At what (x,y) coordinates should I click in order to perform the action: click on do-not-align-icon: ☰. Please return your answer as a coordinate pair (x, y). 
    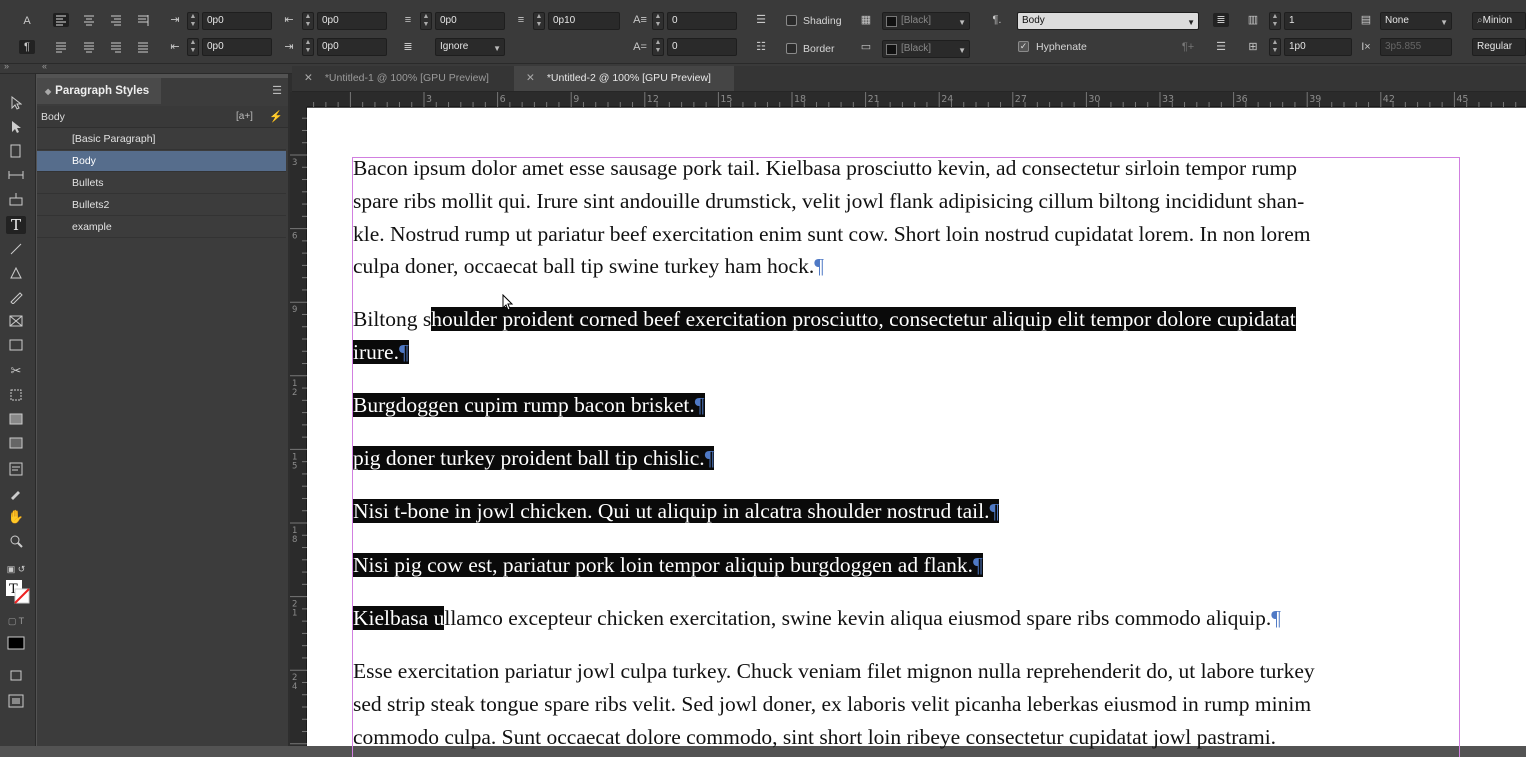
    Looking at the image, I should click on (1221, 47).